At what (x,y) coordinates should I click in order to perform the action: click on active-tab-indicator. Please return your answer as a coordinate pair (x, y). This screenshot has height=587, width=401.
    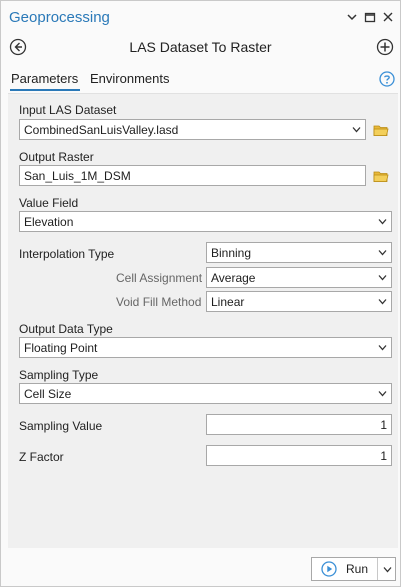
    Looking at the image, I should click on (45, 90).